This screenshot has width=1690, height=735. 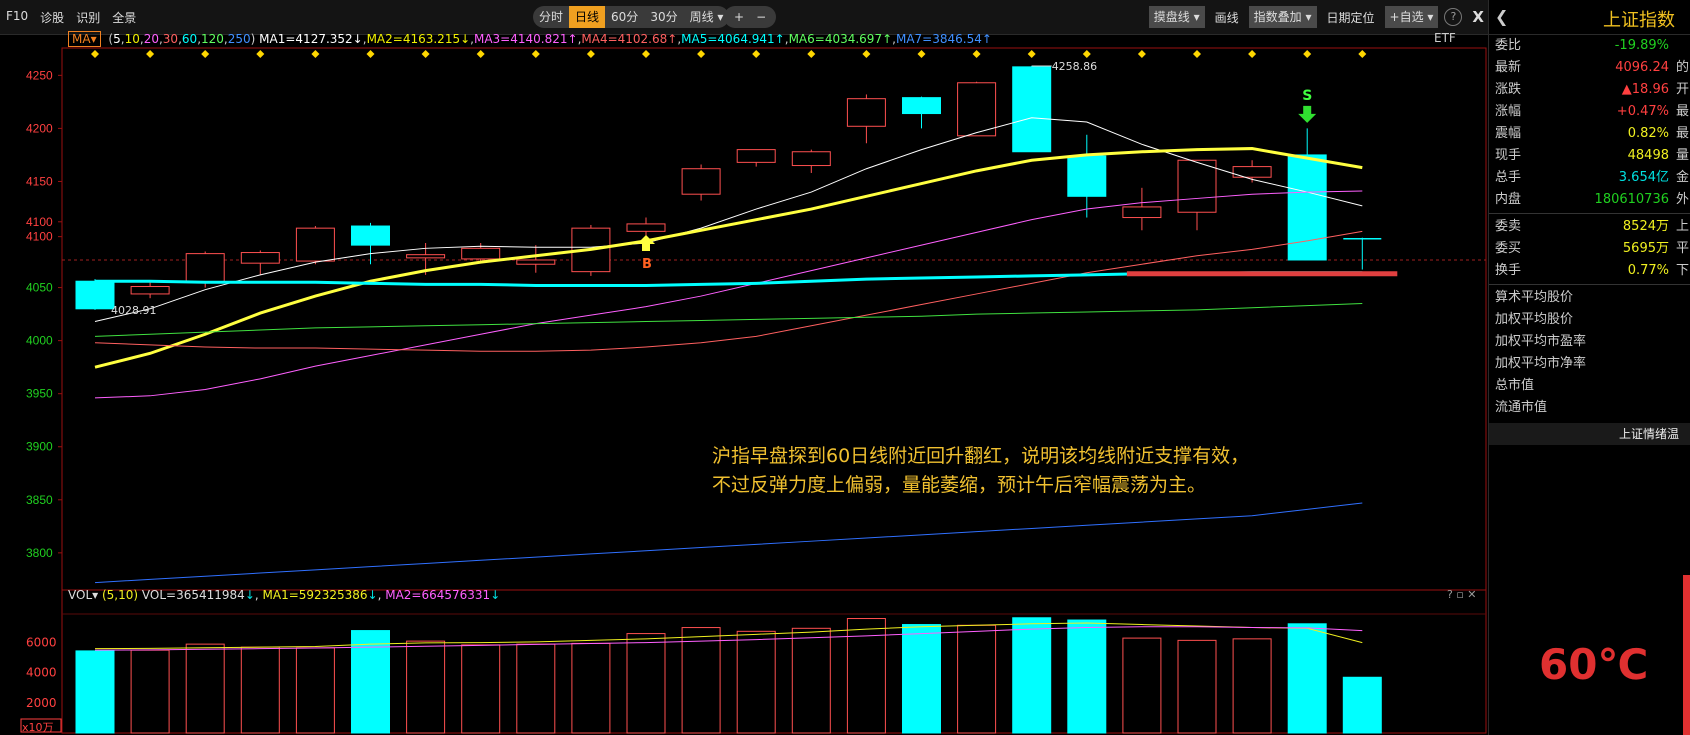 What do you see at coordinates (41, 703) in the screenshot?
I see `volume-tick-label: 2000` at bounding box center [41, 703].